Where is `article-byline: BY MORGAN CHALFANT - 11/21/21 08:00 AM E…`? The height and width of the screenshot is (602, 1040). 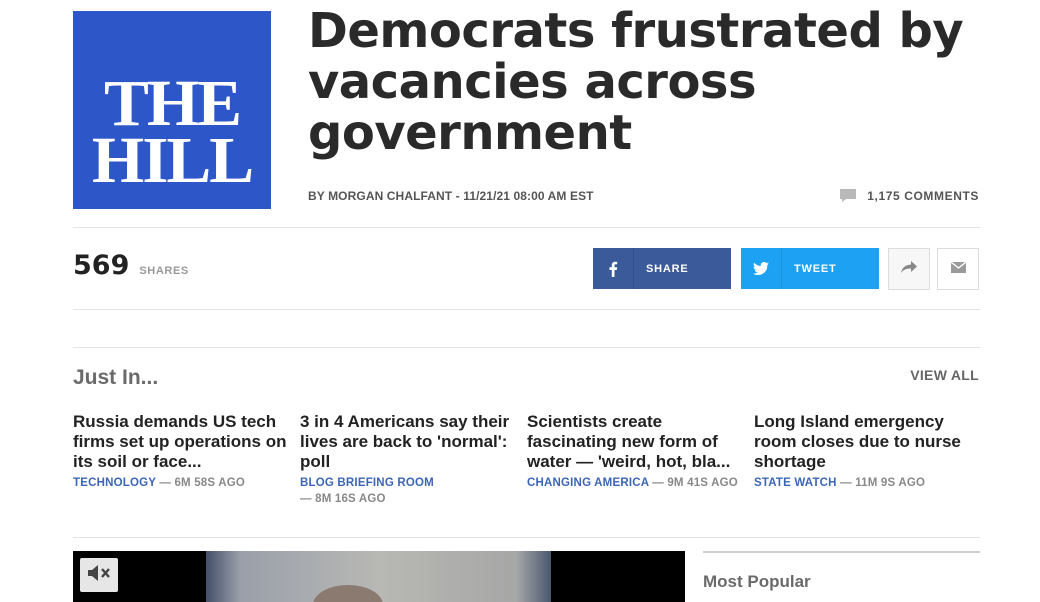 article-byline: BY MORGAN CHALFANT - 11/21/21 08:00 AM E… is located at coordinates (451, 196).